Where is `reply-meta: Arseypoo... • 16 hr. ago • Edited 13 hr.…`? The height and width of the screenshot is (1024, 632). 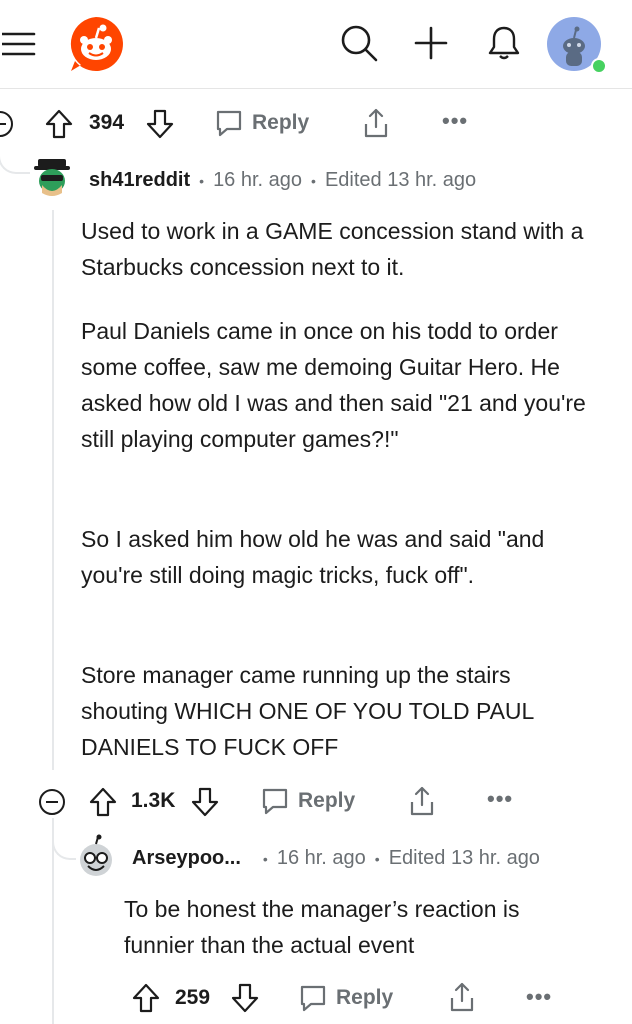
reply-meta: Arseypoo... • 16 hr. ago • Edited 13 hr.… is located at coordinates (336, 858).